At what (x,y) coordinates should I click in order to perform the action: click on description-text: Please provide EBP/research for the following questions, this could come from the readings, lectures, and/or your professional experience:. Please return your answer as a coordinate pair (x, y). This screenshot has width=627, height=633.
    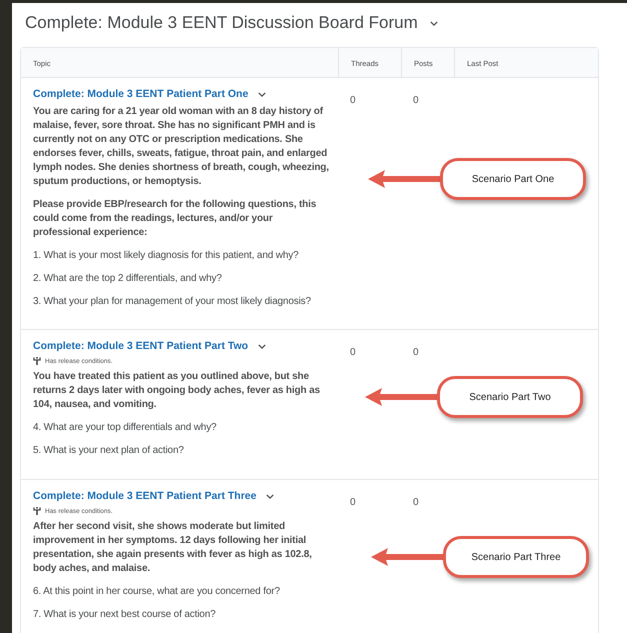
    Looking at the image, I should click on (175, 219).